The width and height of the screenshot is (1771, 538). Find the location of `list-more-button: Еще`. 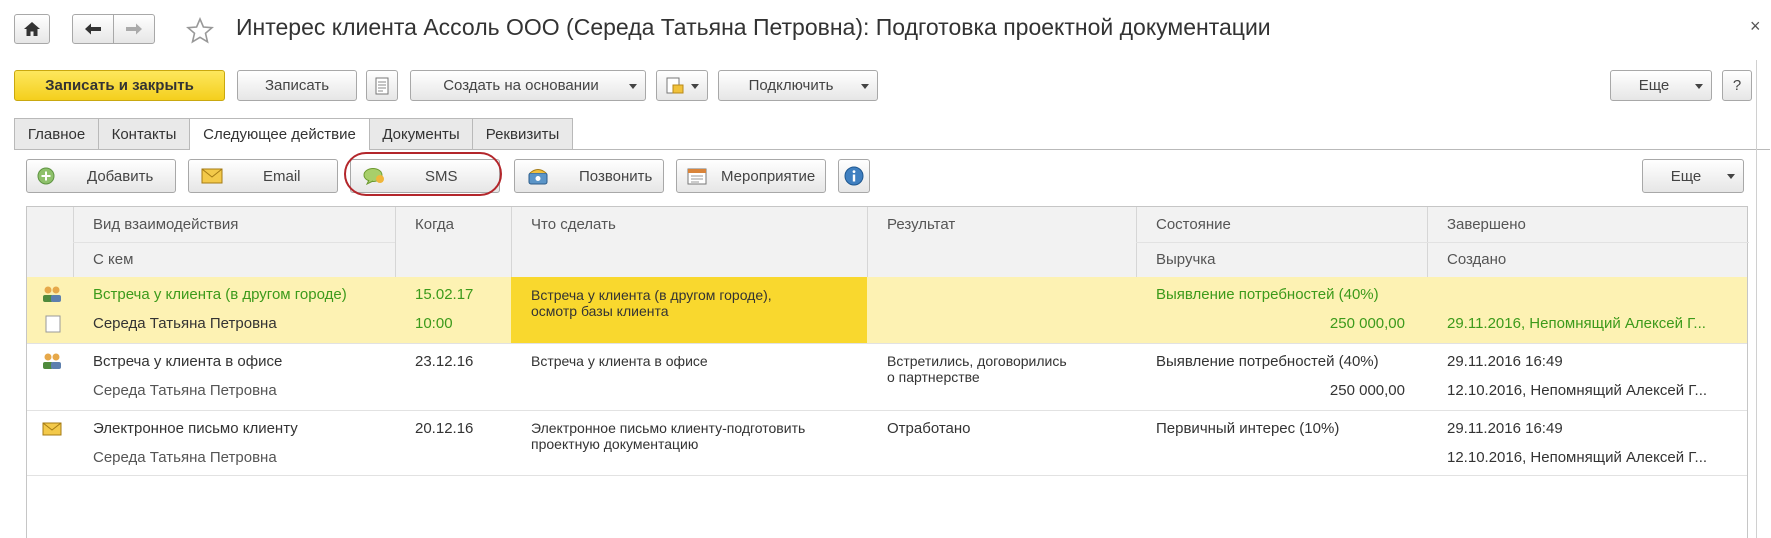

list-more-button: Еще is located at coordinates (1693, 176).